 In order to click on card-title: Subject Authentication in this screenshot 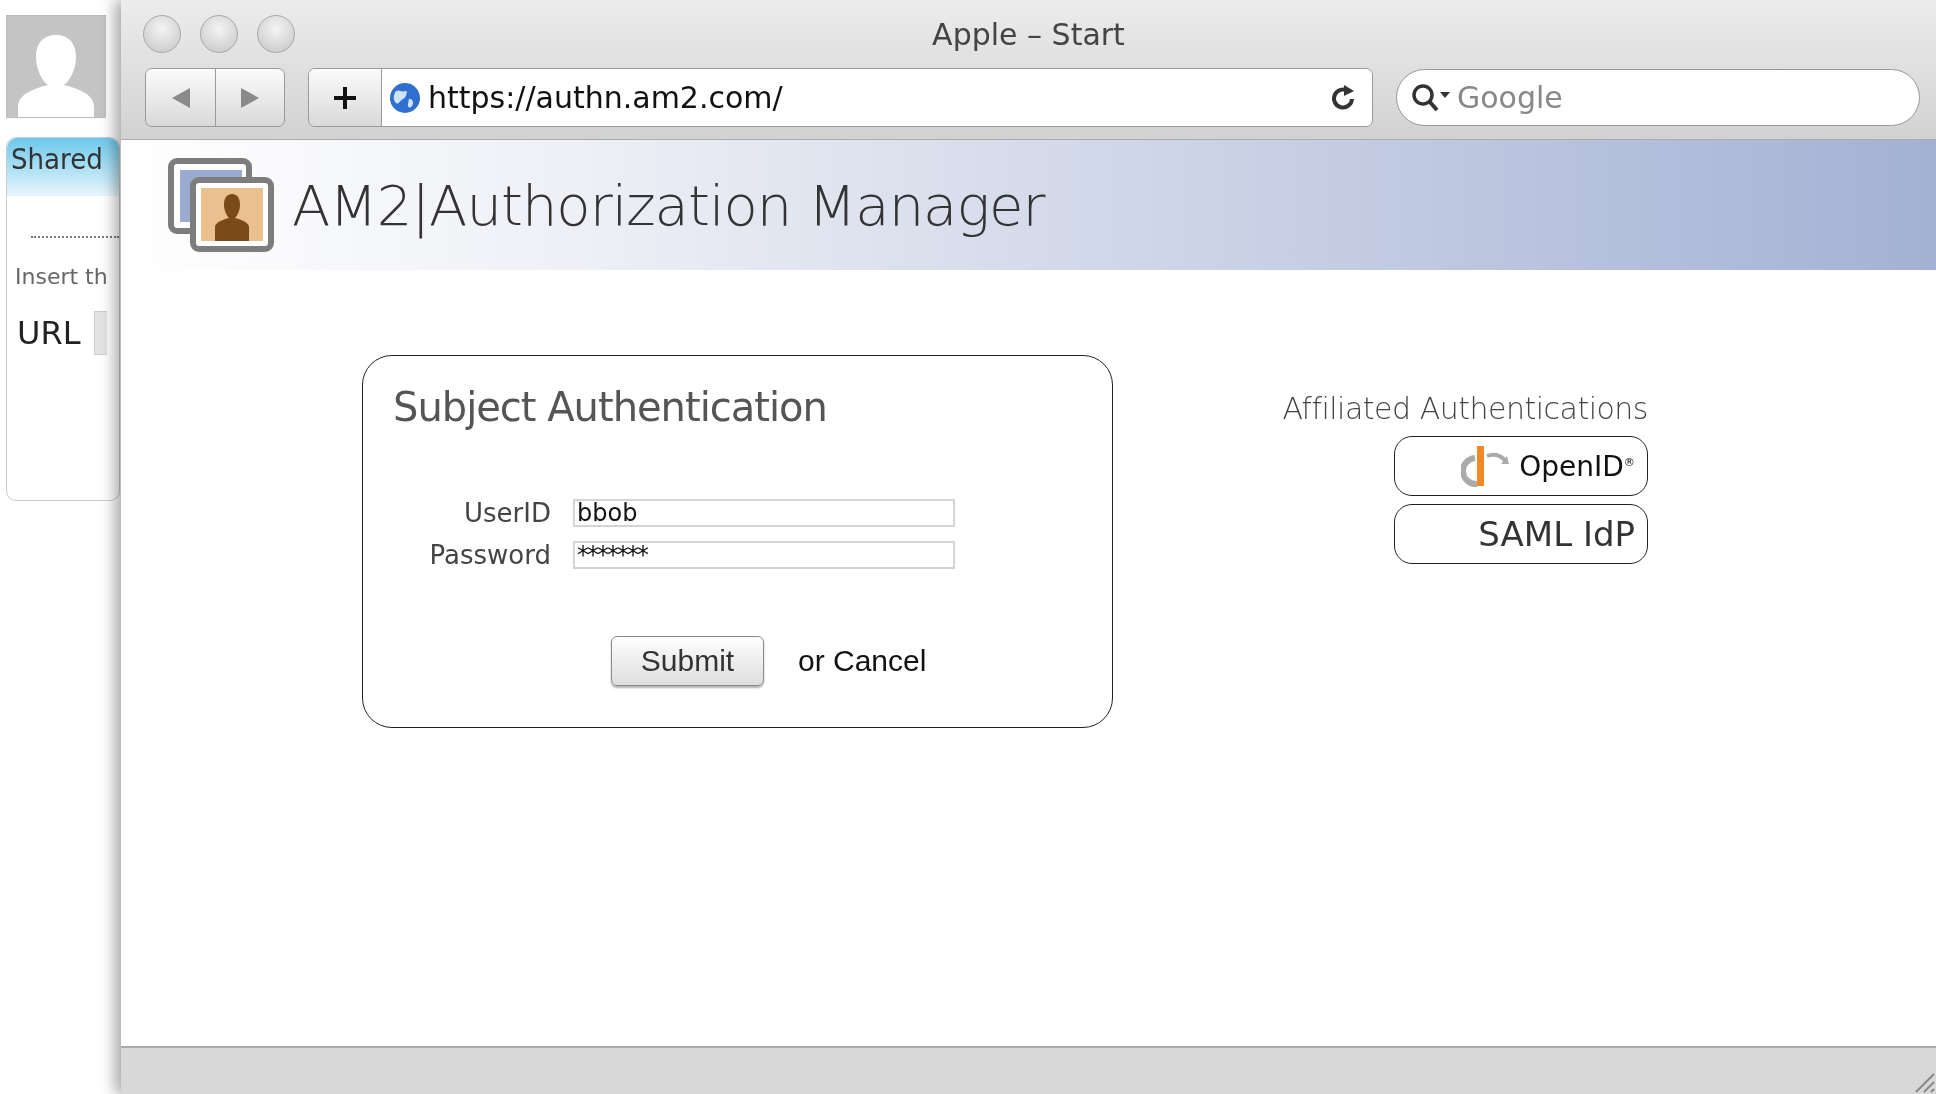, I will do `click(610, 407)`.